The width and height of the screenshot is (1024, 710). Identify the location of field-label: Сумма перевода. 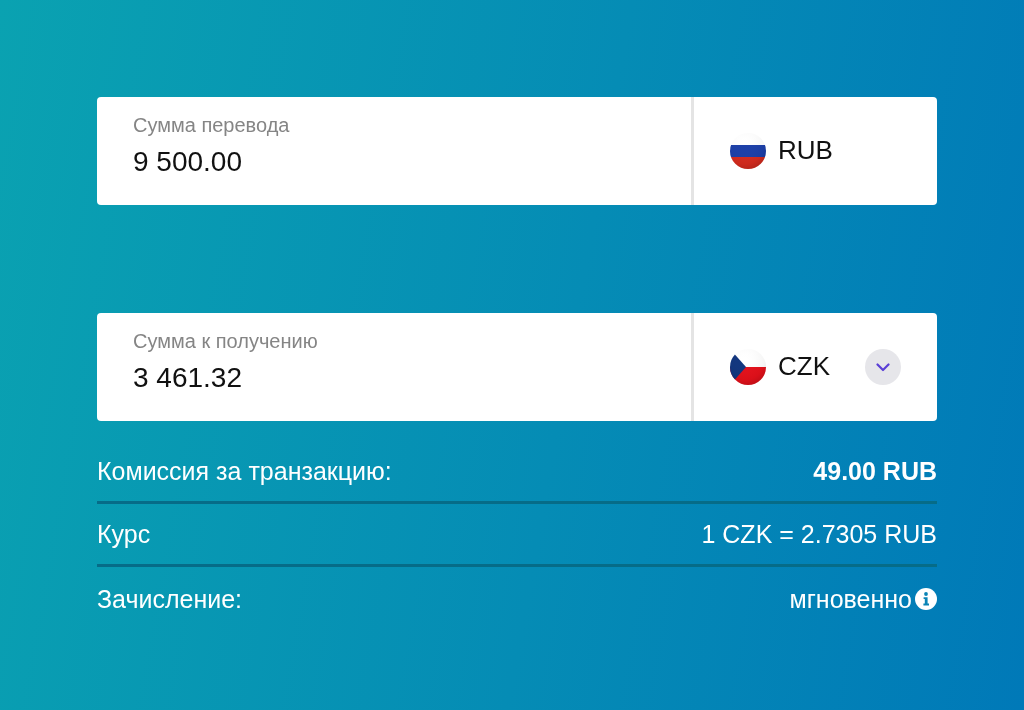
(211, 125).